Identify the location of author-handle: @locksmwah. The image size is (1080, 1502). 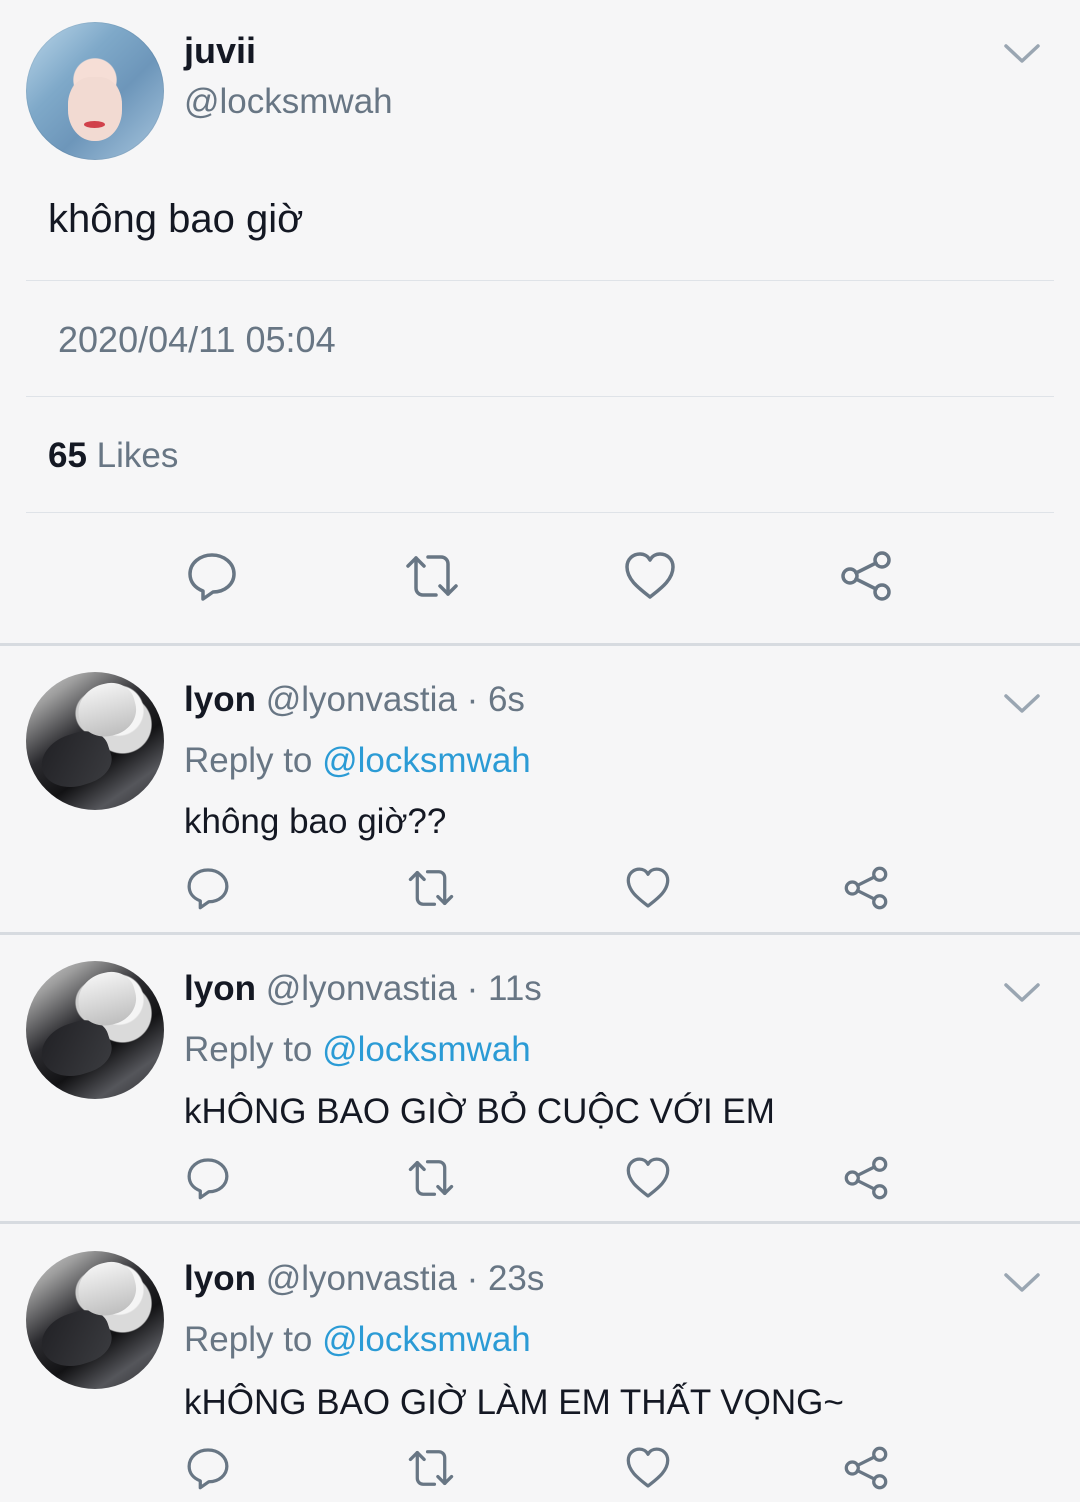
(288, 102).